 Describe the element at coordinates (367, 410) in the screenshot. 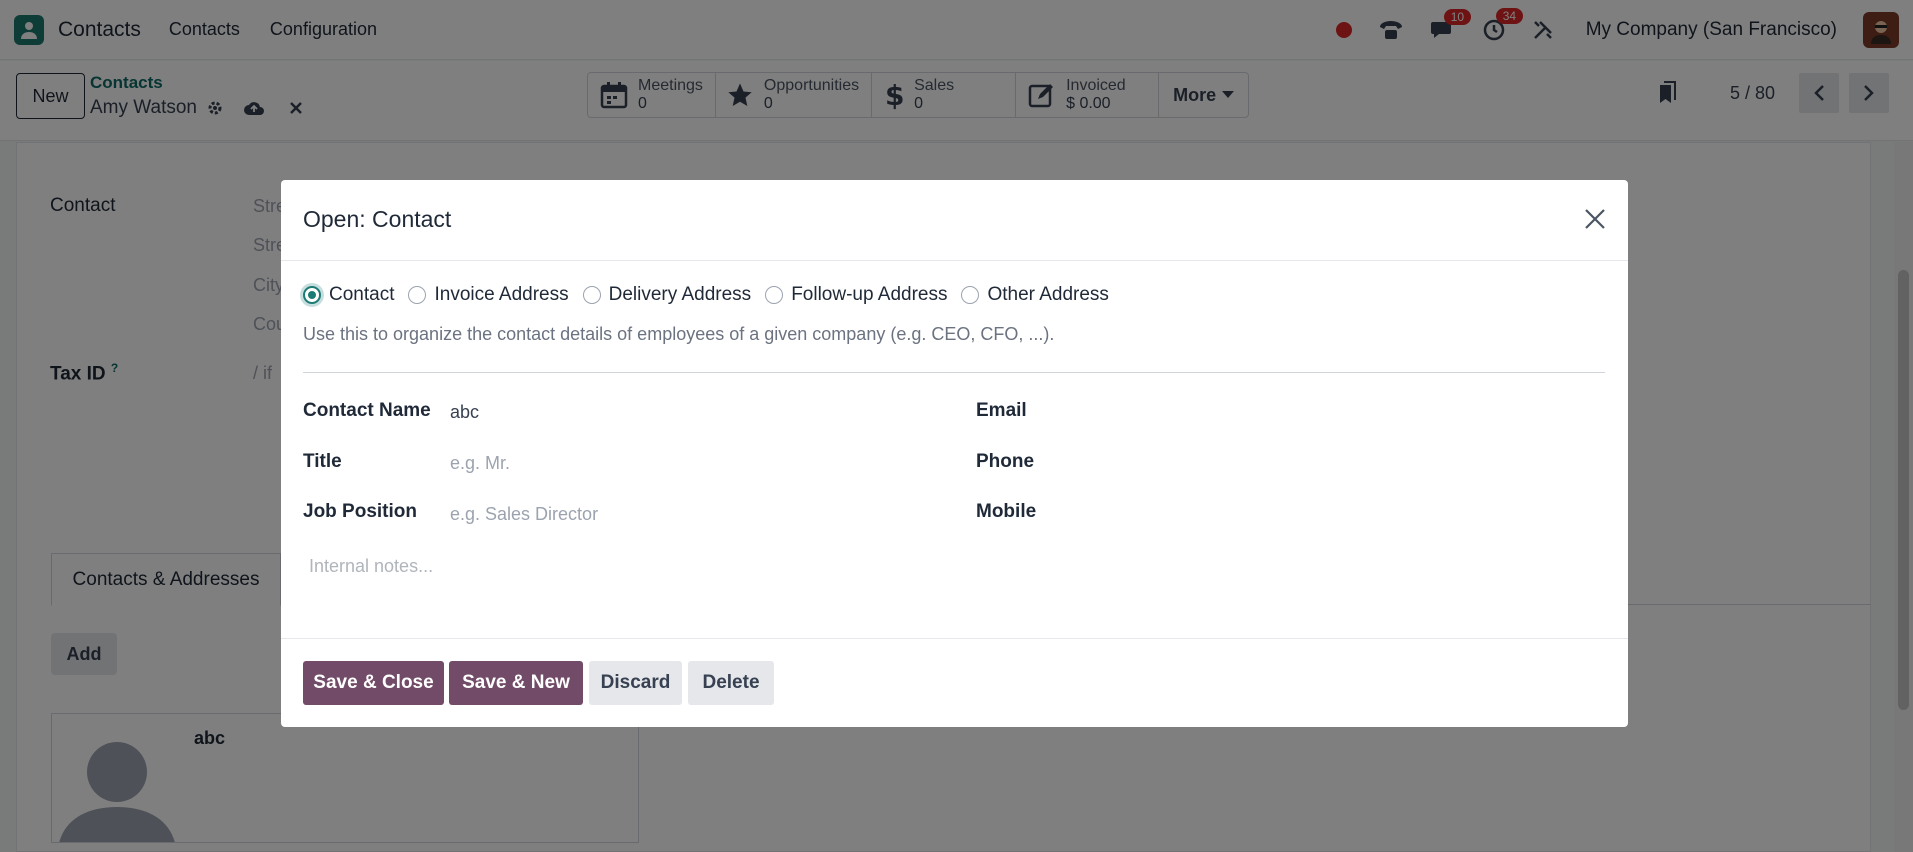

I see `contact-name-label: Contact Name` at that location.